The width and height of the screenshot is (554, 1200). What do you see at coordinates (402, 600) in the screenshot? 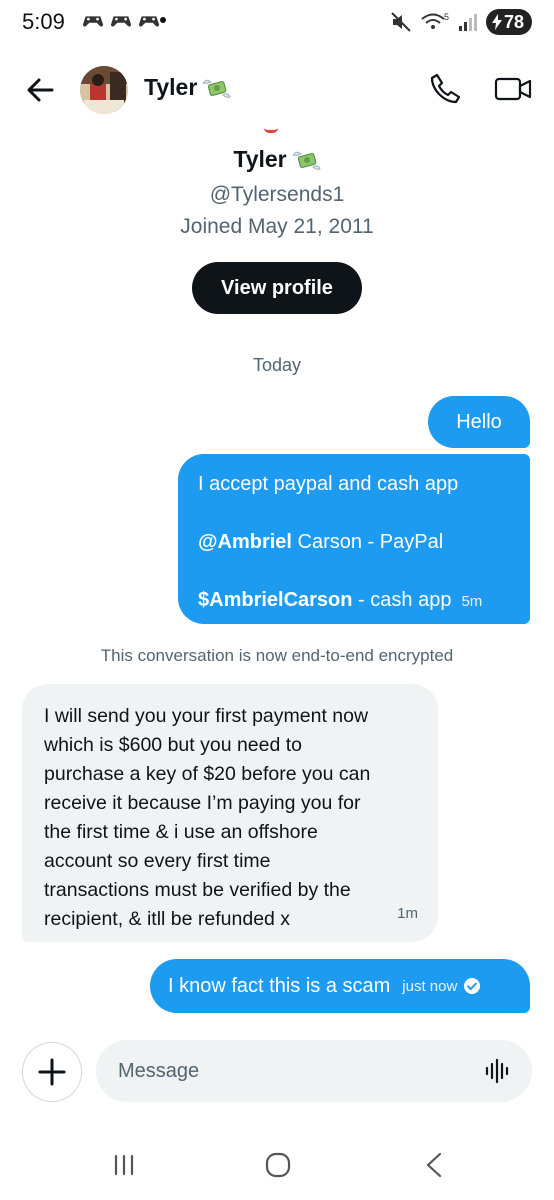
I see `message-text: - cash app` at bounding box center [402, 600].